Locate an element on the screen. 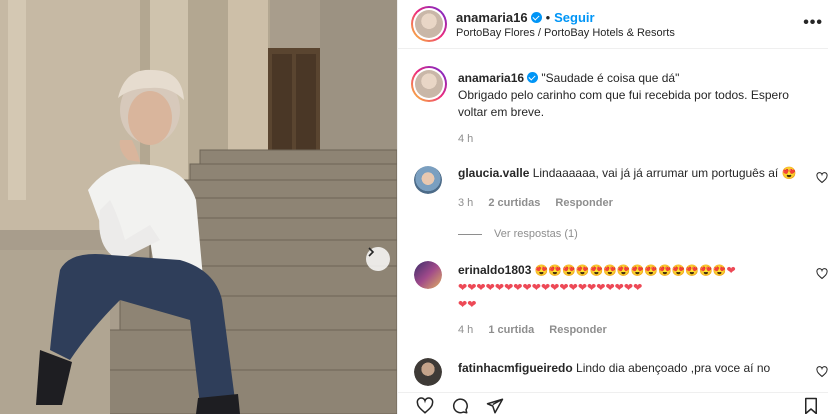 The width and height of the screenshot is (828, 414). next-photo-button is located at coordinates (378, 259).